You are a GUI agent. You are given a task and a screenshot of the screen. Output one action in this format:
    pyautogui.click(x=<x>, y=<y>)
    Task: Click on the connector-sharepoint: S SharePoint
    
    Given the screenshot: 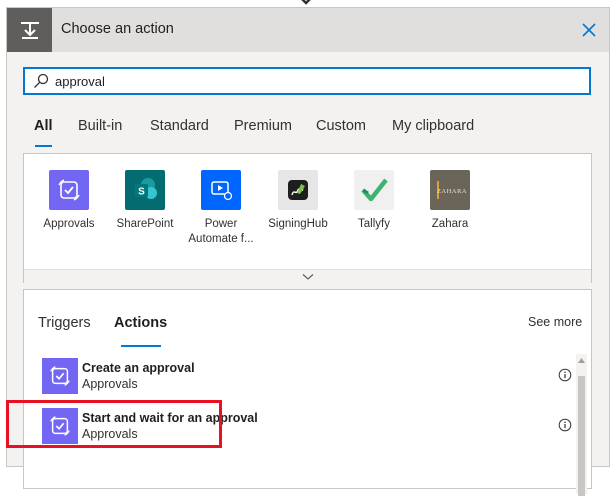 What is the action you would take?
    pyautogui.click(x=145, y=201)
    